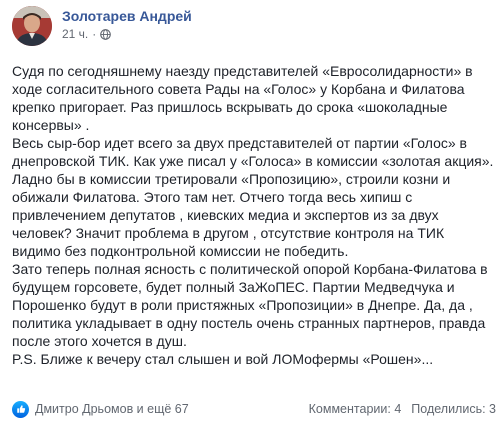 This screenshot has height=426, width=504. I want to click on shares-count: Поделились: 3, so click(453, 409).